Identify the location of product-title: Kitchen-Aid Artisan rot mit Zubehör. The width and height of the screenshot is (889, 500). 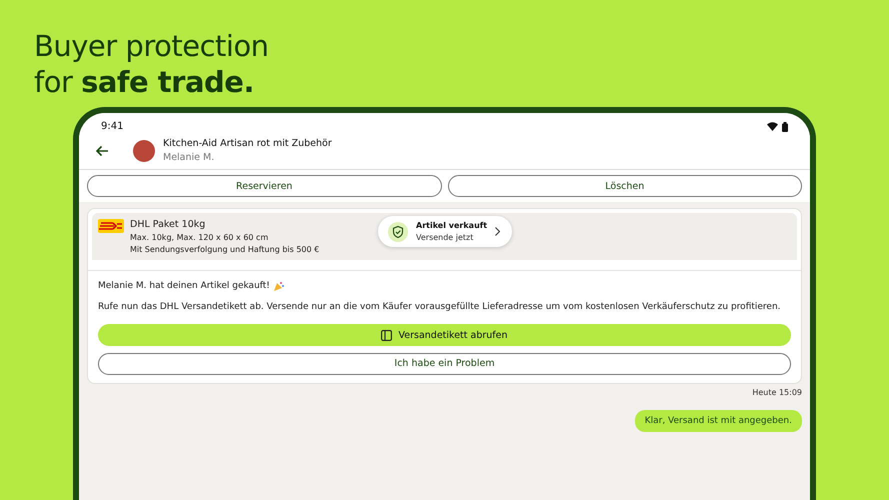
(247, 143).